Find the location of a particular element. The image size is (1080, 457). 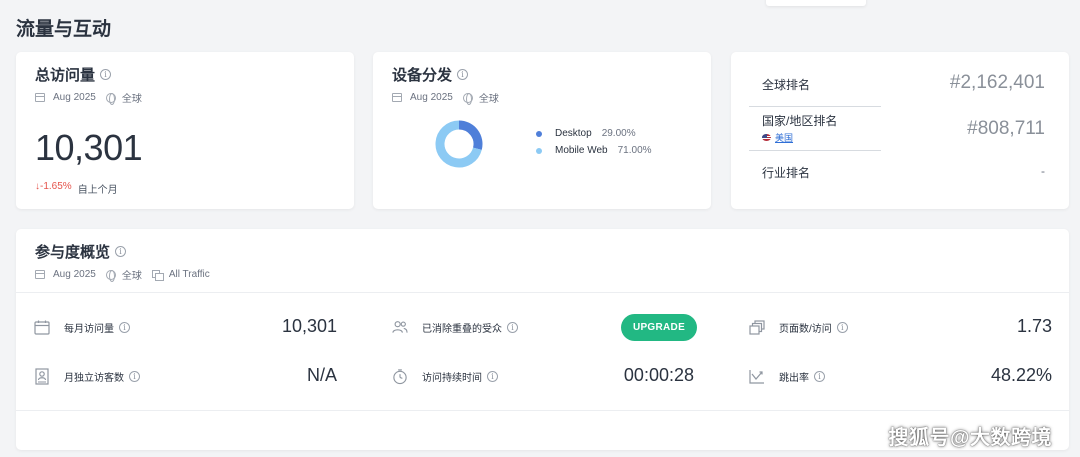

legend-name: Mobile Web is located at coordinates (581, 150).